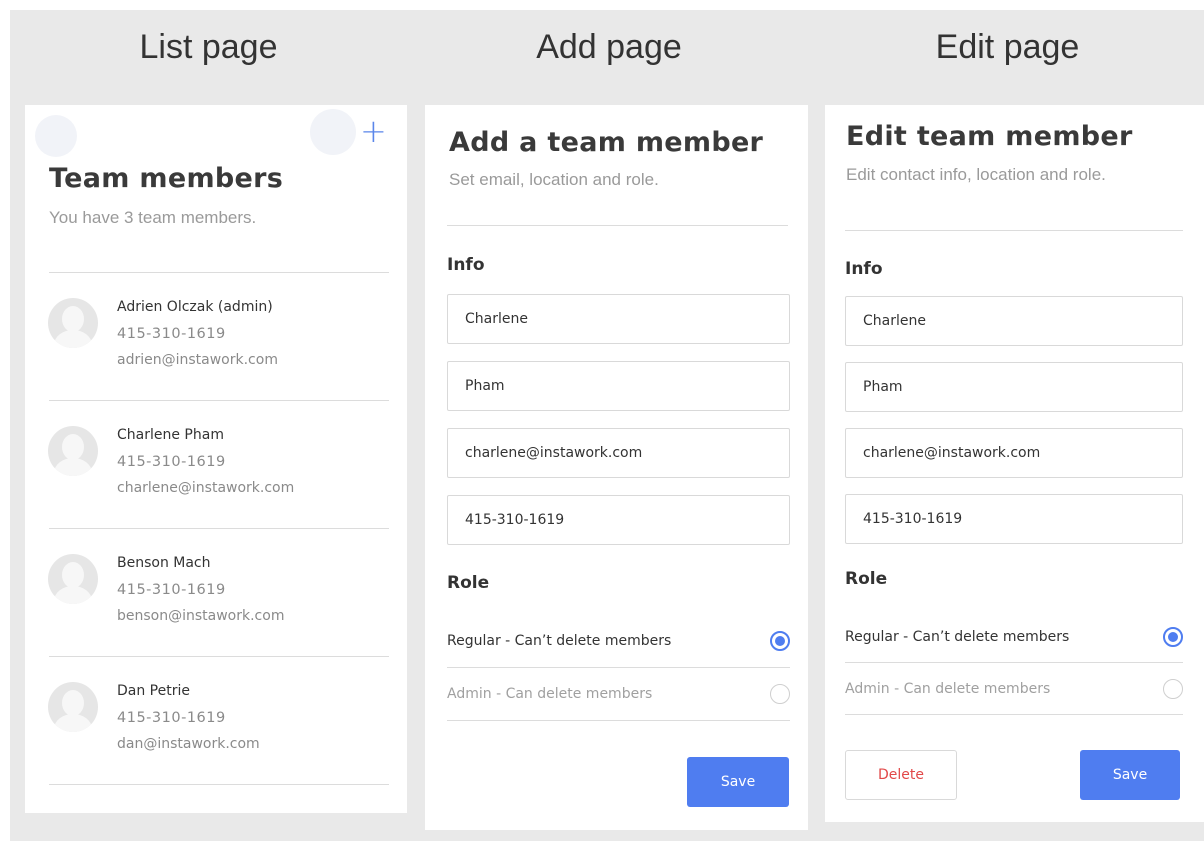 This screenshot has height=841, width=1204. I want to click on page-subtitle: You have 3 team members., so click(153, 217).